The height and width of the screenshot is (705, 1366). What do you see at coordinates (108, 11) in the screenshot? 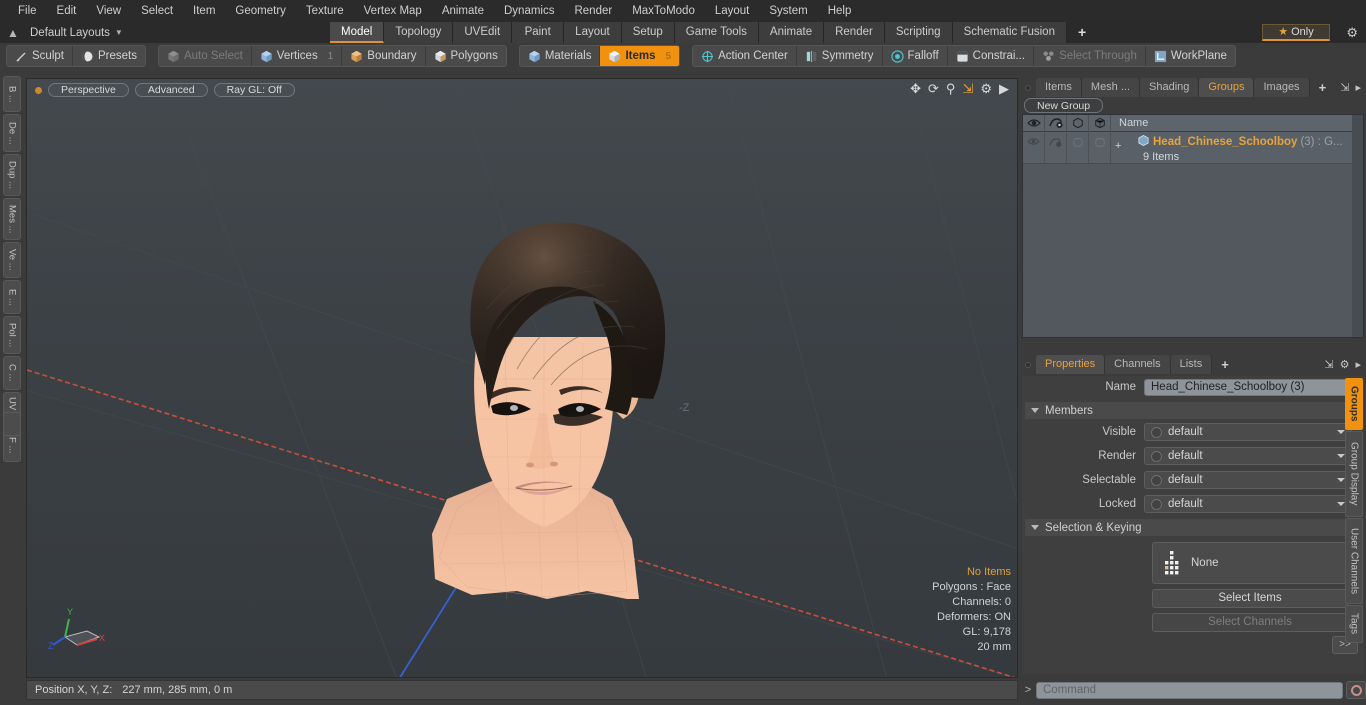
I see `menu-item-view: View` at bounding box center [108, 11].